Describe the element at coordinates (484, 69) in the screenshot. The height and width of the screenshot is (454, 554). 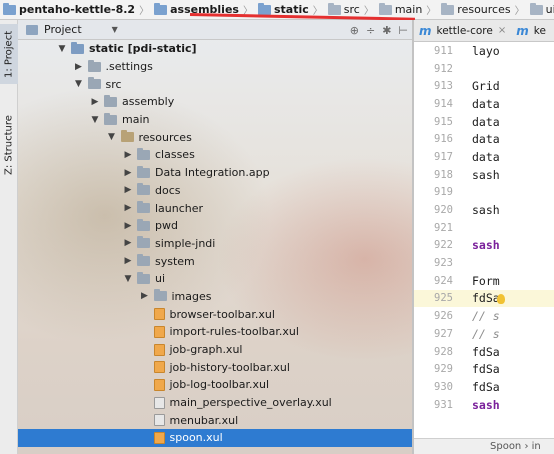
I see `code-line: 912` at that location.